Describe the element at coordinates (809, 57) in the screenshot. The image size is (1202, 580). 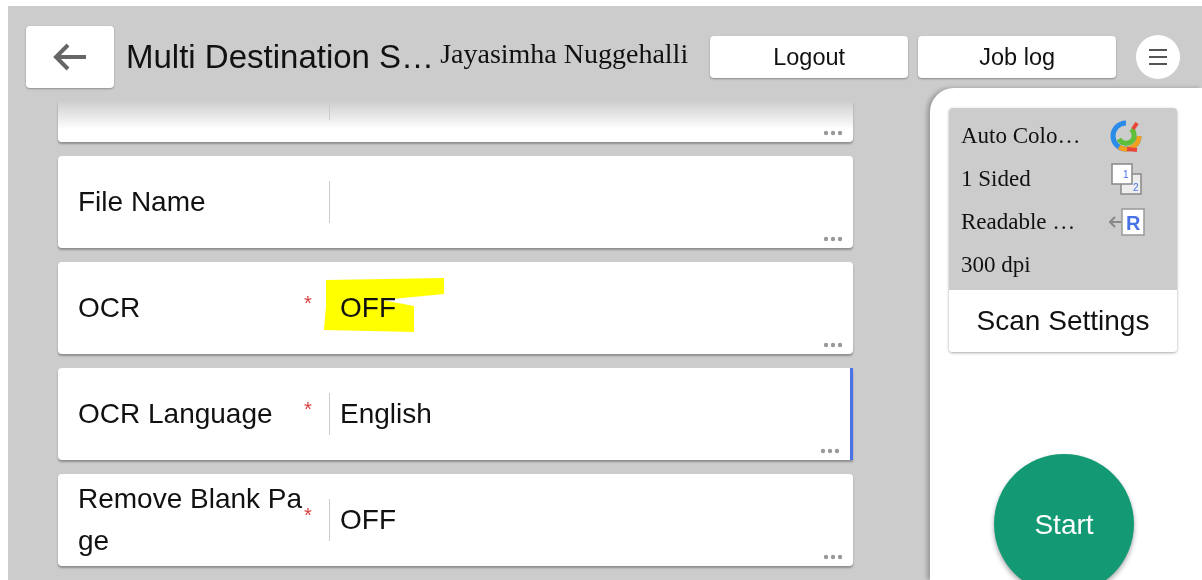
I see `logout-button: Logout` at that location.